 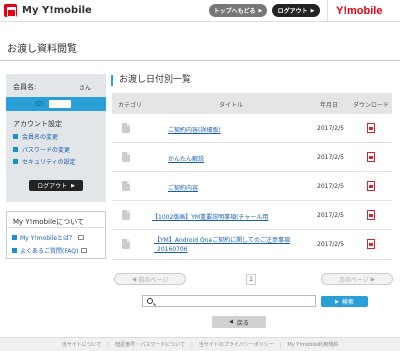 I want to click on back-button-label: 戻る, so click(x=242, y=323).